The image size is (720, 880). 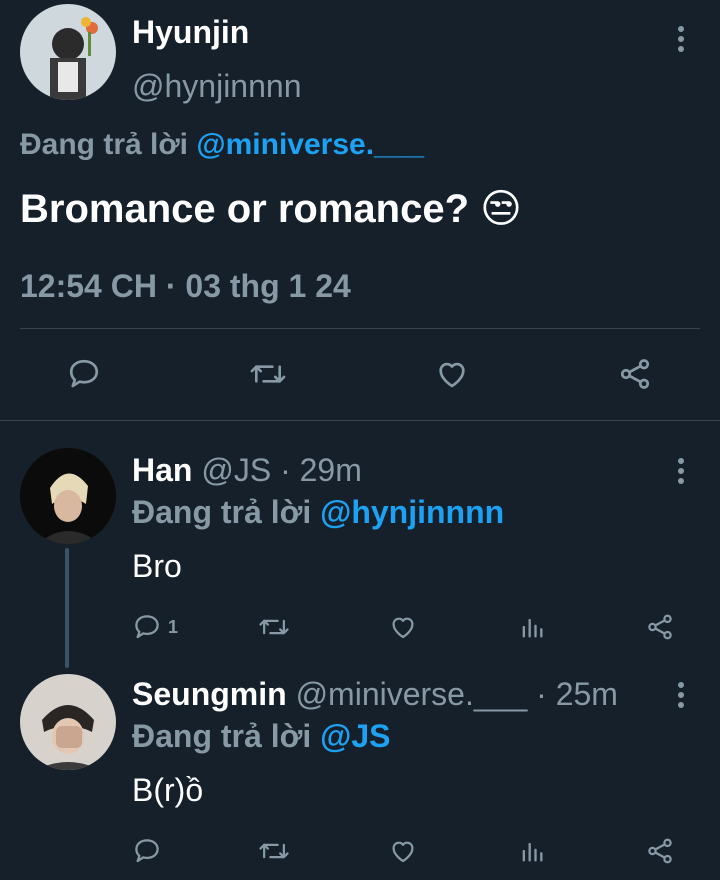 What do you see at coordinates (162, 470) in the screenshot?
I see `reply-author-name: Han` at bounding box center [162, 470].